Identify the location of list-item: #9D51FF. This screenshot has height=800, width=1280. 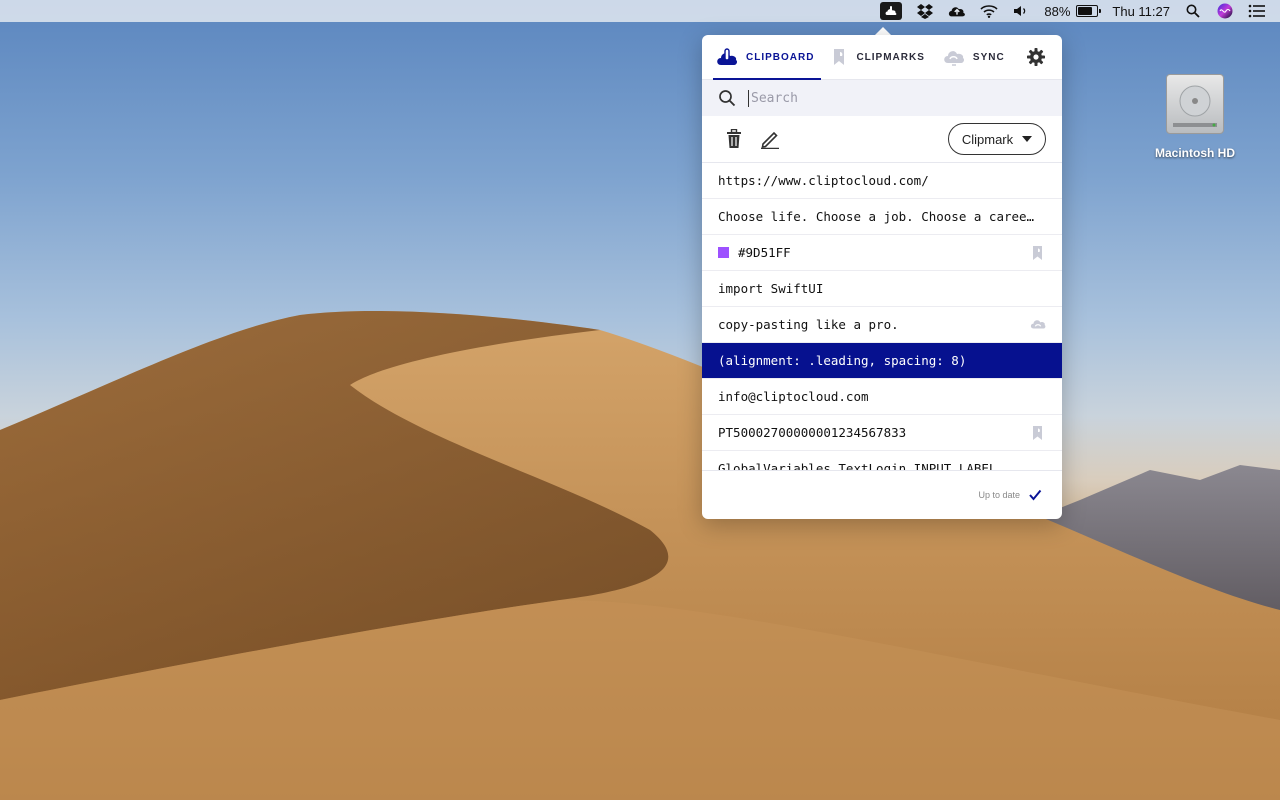
(882, 253).